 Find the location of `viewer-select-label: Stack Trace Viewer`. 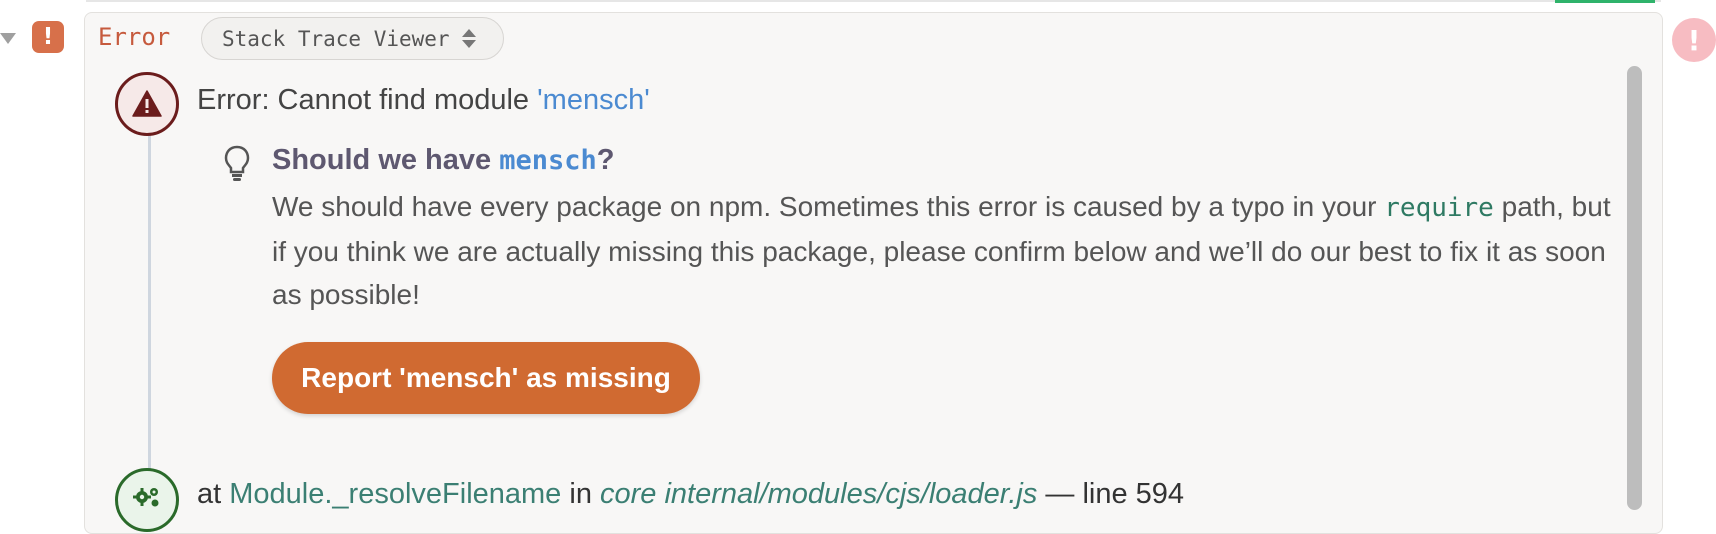

viewer-select-label: Stack Trace Viewer is located at coordinates (336, 38).